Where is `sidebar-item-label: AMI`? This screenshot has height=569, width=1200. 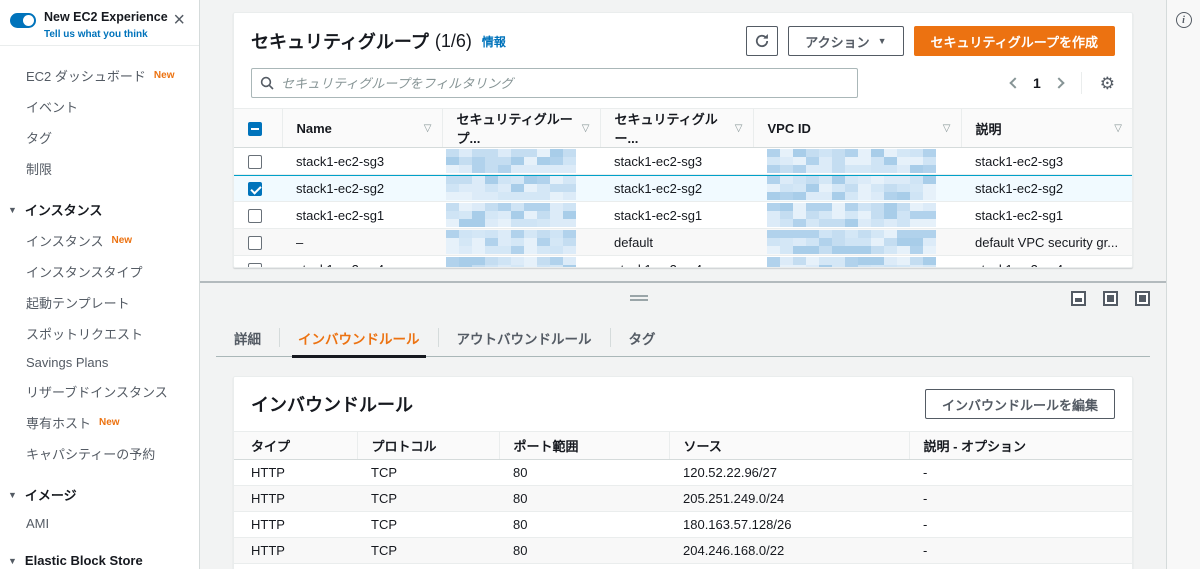 sidebar-item-label: AMI is located at coordinates (38, 523).